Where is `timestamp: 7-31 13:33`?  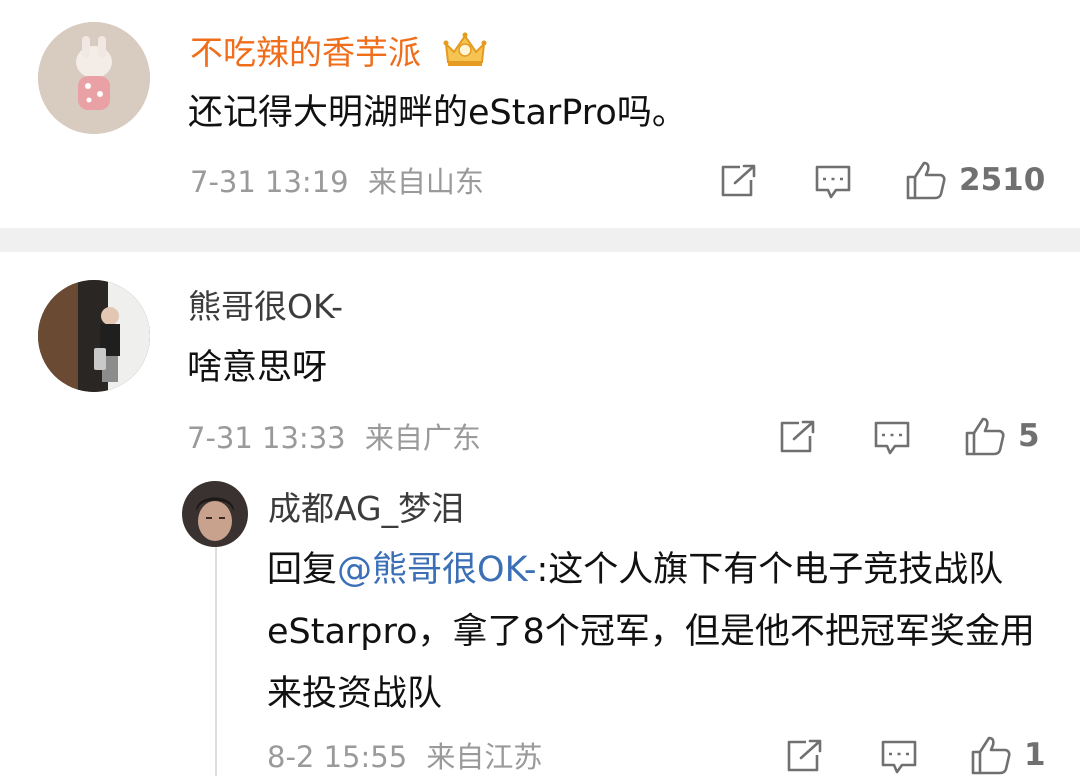
timestamp: 7-31 13:33 is located at coordinates (266, 438).